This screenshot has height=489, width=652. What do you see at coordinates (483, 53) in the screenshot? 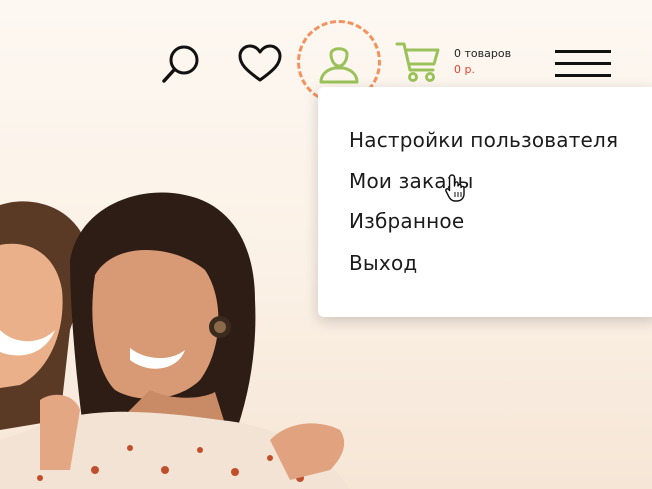
I see `cart-count: 0 товаров` at bounding box center [483, 53].